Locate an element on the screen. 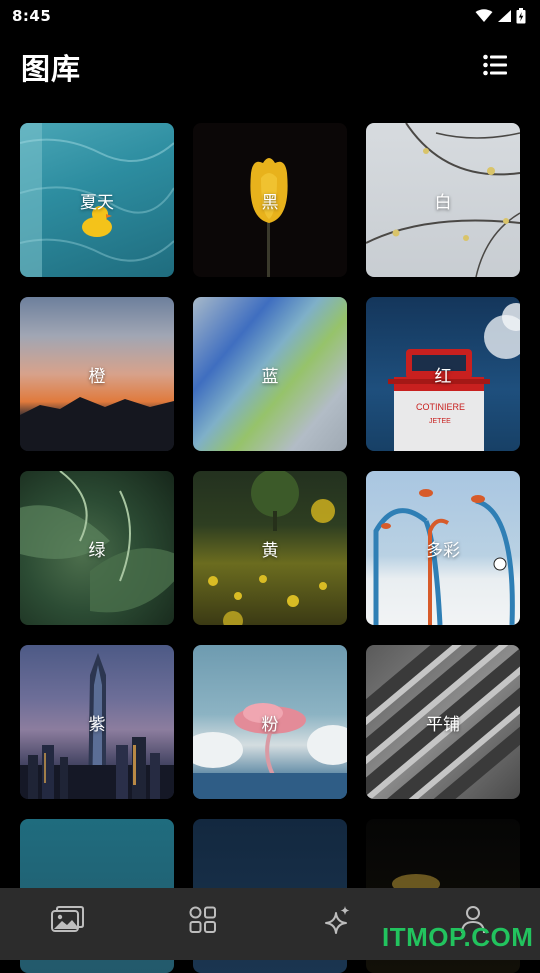 The height and width of the screenshot is (973, 540). nav-gallery is located at coordinates (68, 922).